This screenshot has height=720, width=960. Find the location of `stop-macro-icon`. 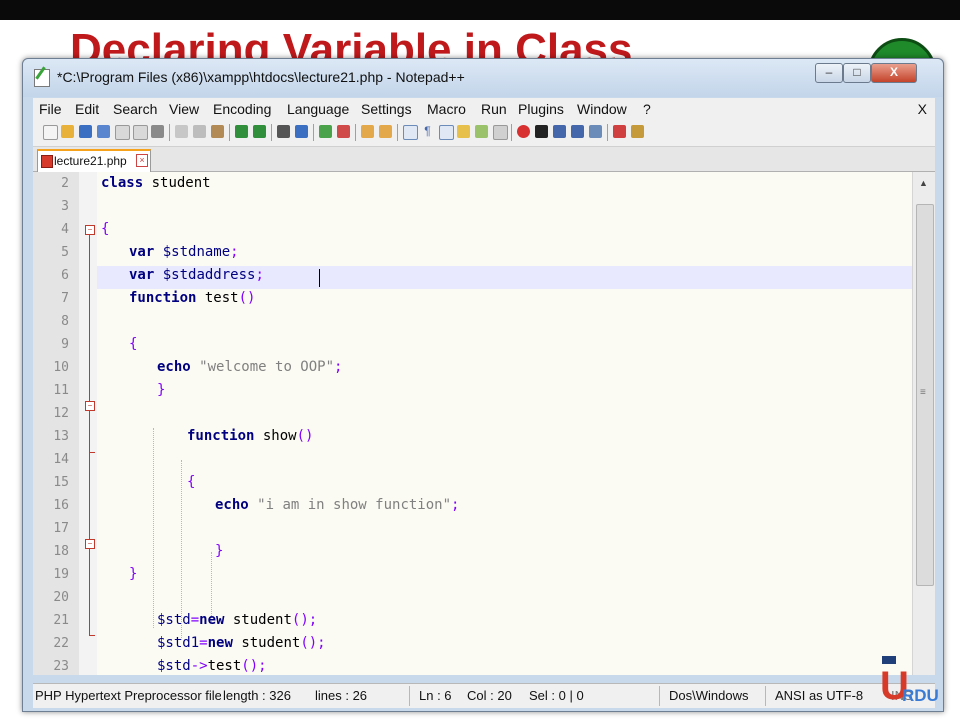

stop-macro-icon is located at coordinates (541, 131).